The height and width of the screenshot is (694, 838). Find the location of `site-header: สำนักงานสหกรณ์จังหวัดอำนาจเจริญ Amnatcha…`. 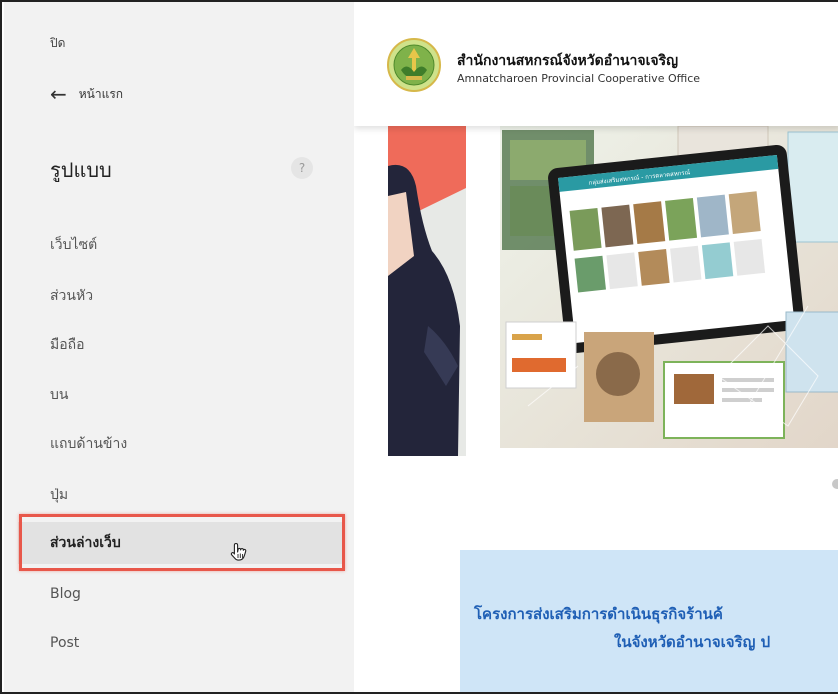

site-header: สำนักงานสหกรณ์จังหวัดอำนาจเจริญ Amnatcha… is located at coordinates (596, 64).